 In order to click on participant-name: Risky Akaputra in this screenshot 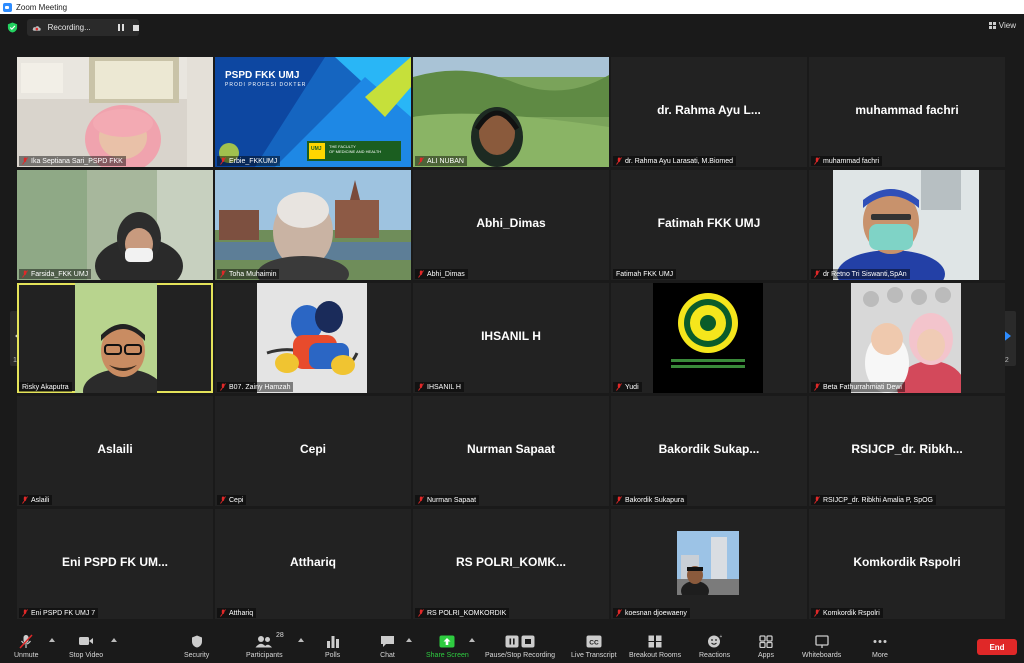, I will do `click(45, 387)`.